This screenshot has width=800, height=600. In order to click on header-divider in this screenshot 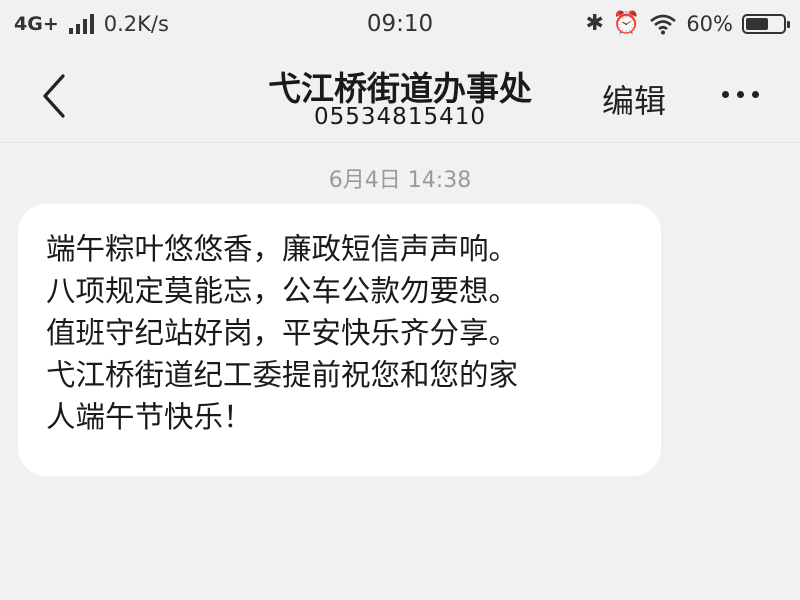, I will do `click(400, 142)`.